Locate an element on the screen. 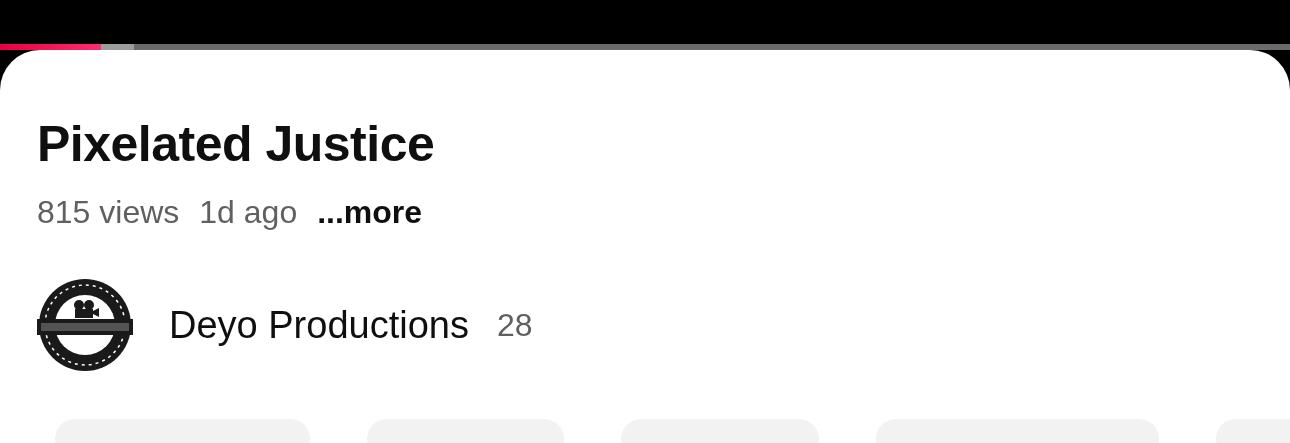 This screenshot has height=443, width=1290. channel-avatar-icon is located at coordinates (85, 325).